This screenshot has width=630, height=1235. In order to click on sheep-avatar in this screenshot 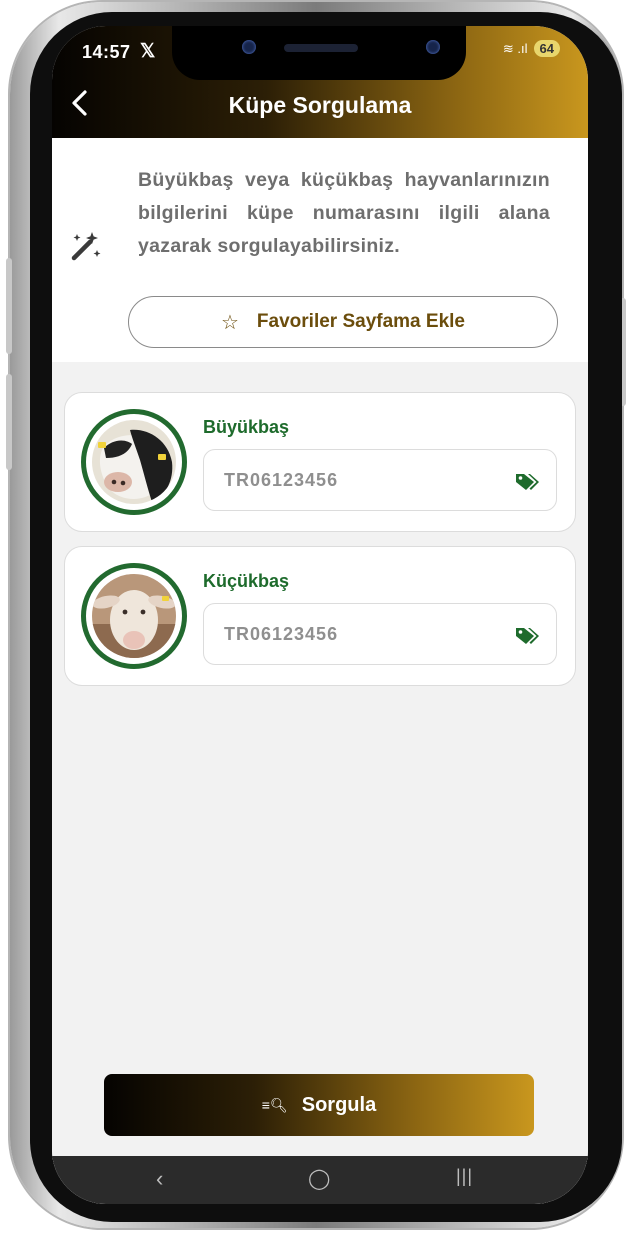, I will do `click(134, 616)`.